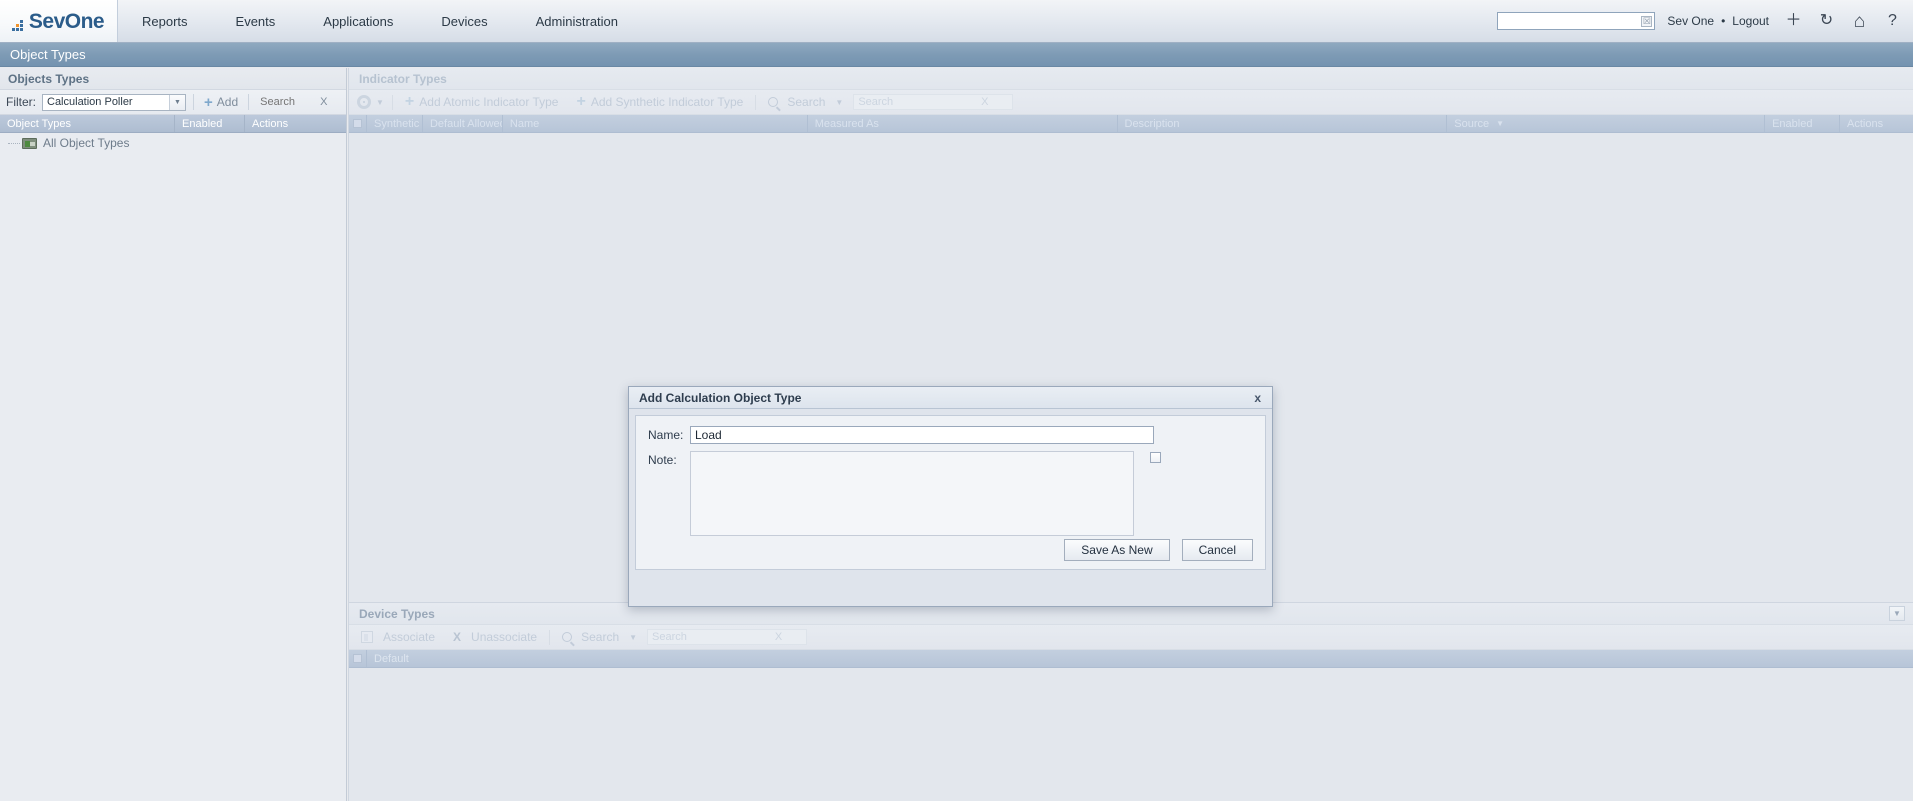 The height and width of the screenshot is (801, 1913). I want to click on global-search: ☒, so click(1576, 21).